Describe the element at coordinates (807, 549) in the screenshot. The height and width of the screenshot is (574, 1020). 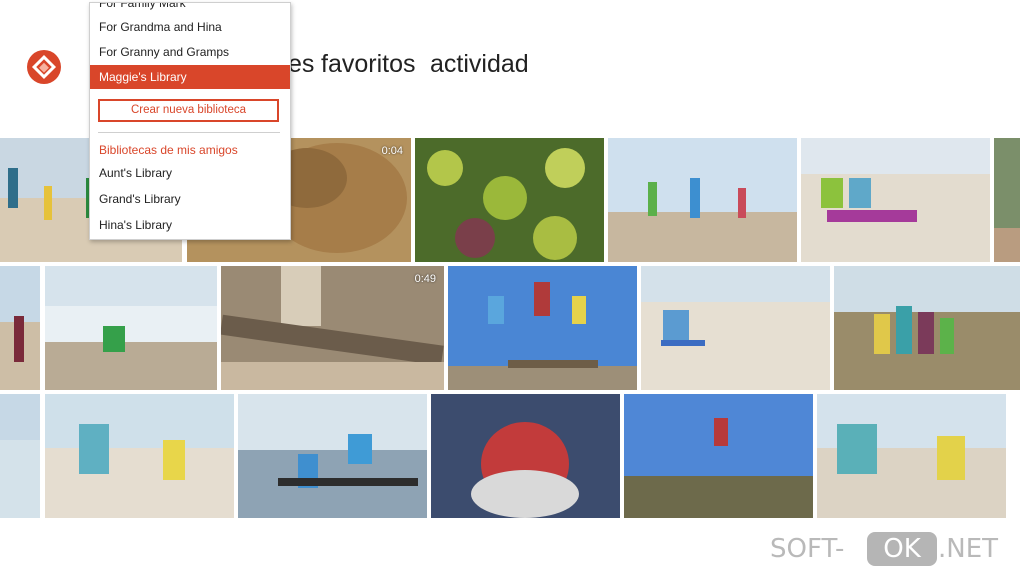
I see `watermark-soft: SOFT-` at that location.